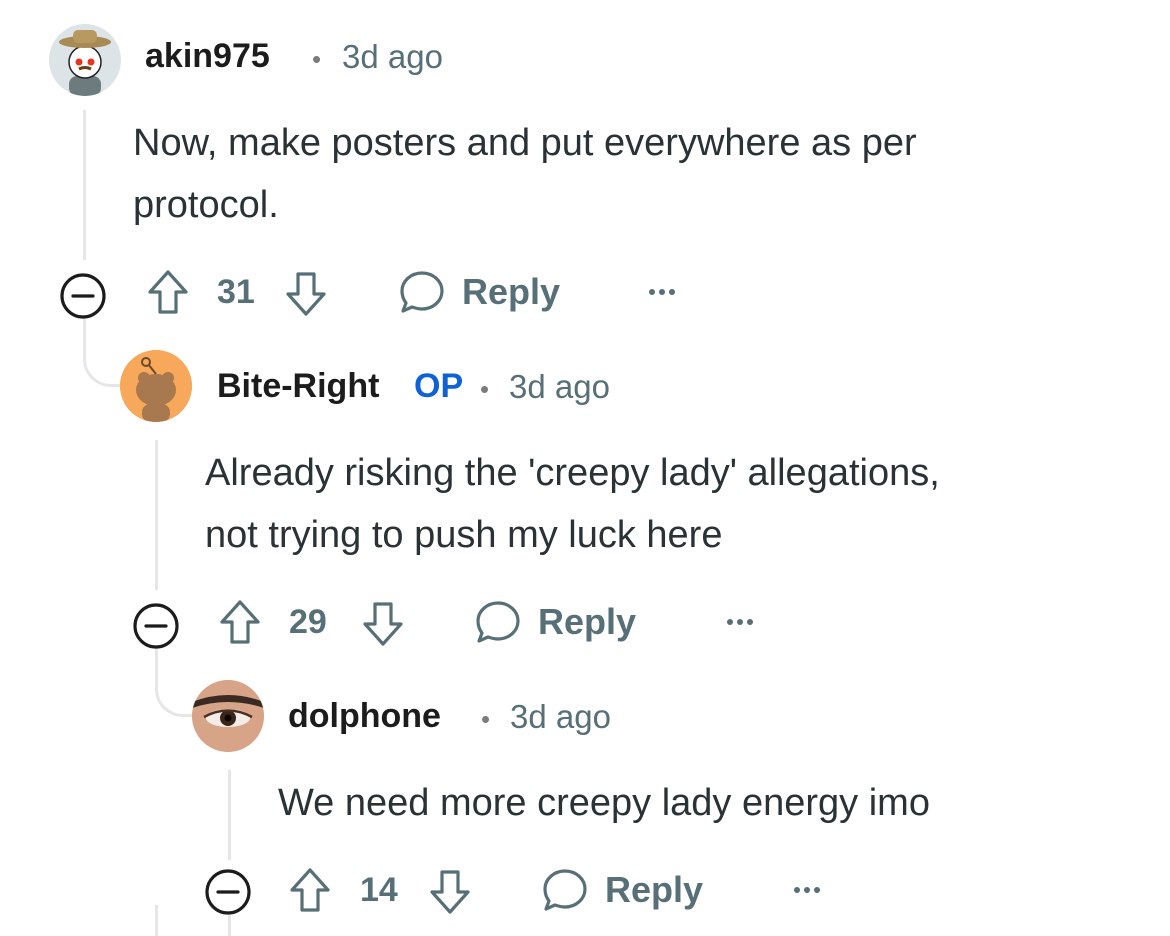  I want to click on comment-username: Bite-Right, so click(298, 386).